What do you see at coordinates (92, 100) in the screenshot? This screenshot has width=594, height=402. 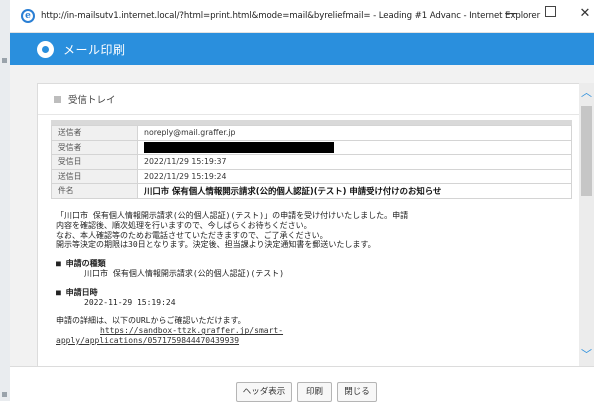 I see `folder-label: 受信トレイ` at bounding box center [92, 100].